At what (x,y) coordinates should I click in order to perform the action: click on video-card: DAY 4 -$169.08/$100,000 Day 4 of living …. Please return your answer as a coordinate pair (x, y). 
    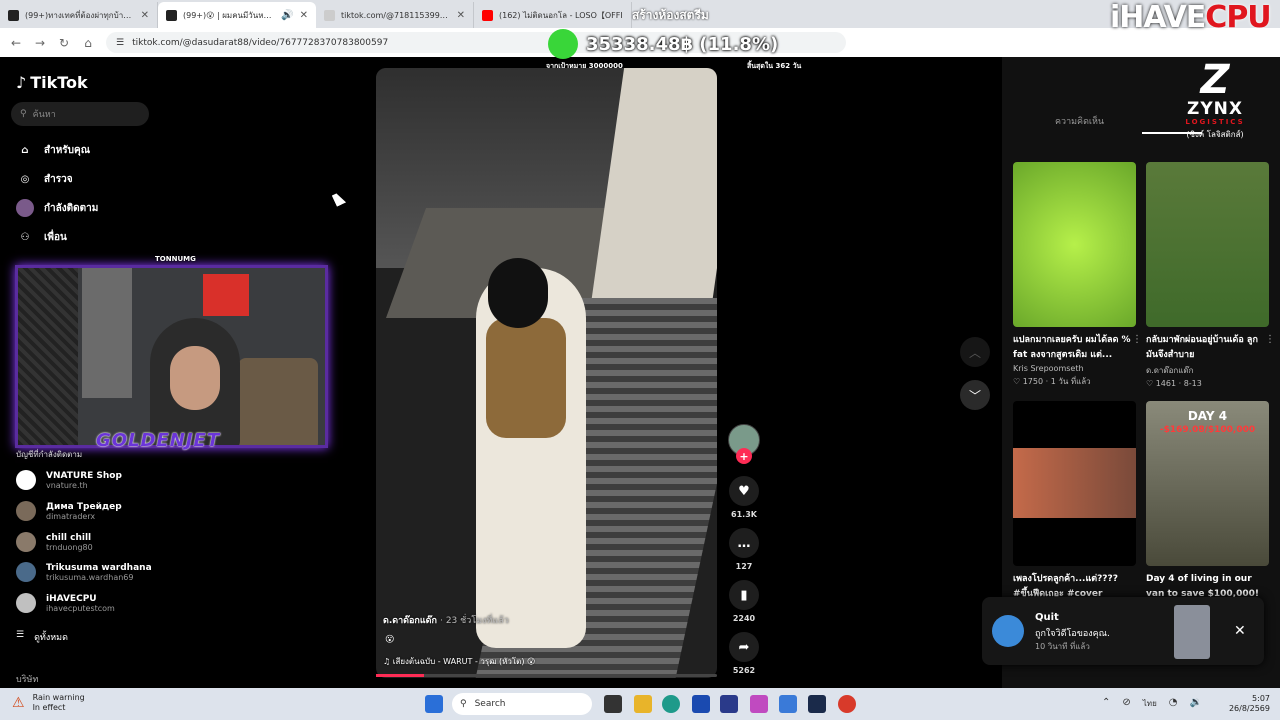
    Looking at the image, I should click on (1207, 501).